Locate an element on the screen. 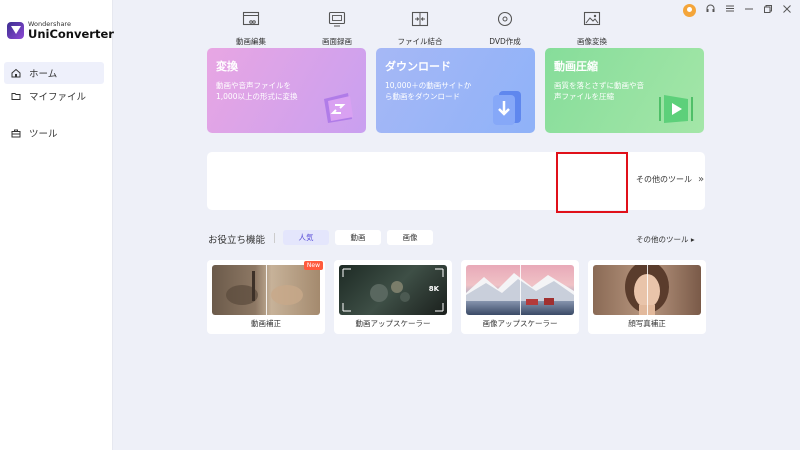 Image resolution: width=800 pixels, height=450 pixels. more-tools-button: その他のツール » is located at coordinates (670, 179).